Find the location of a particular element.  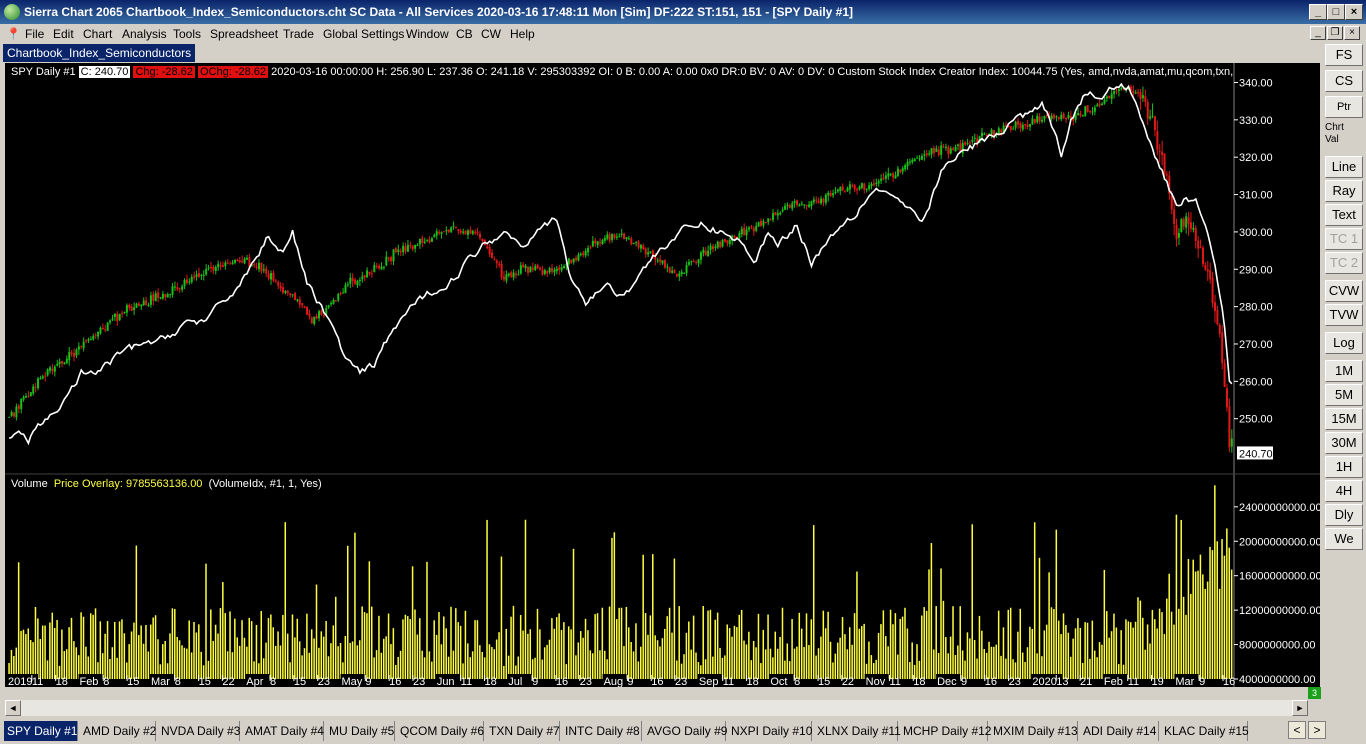

toolbar-tvw-button: TVW is located at coordinates (1344, 315).